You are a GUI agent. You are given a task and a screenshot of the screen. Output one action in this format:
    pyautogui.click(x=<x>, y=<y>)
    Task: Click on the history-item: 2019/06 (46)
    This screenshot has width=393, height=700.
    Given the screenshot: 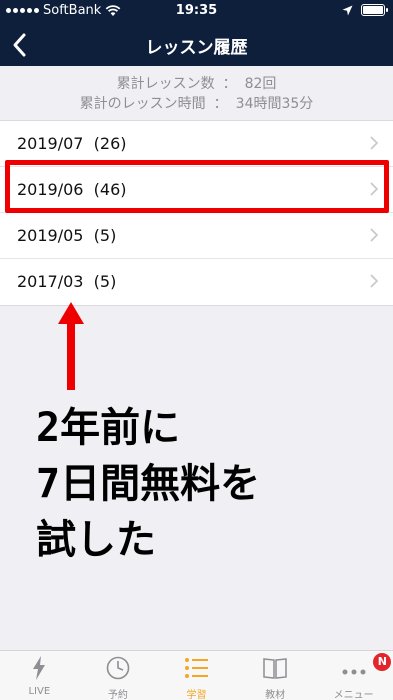 What is the action you would take?
    pyautogui.click(x=196, y=190)
    